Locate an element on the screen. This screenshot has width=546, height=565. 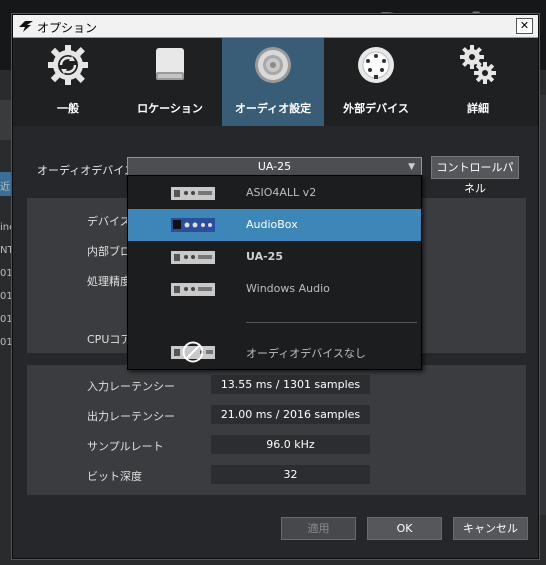
output-latency-label: 出力レーテンシー is located at coordinates (131, 416).